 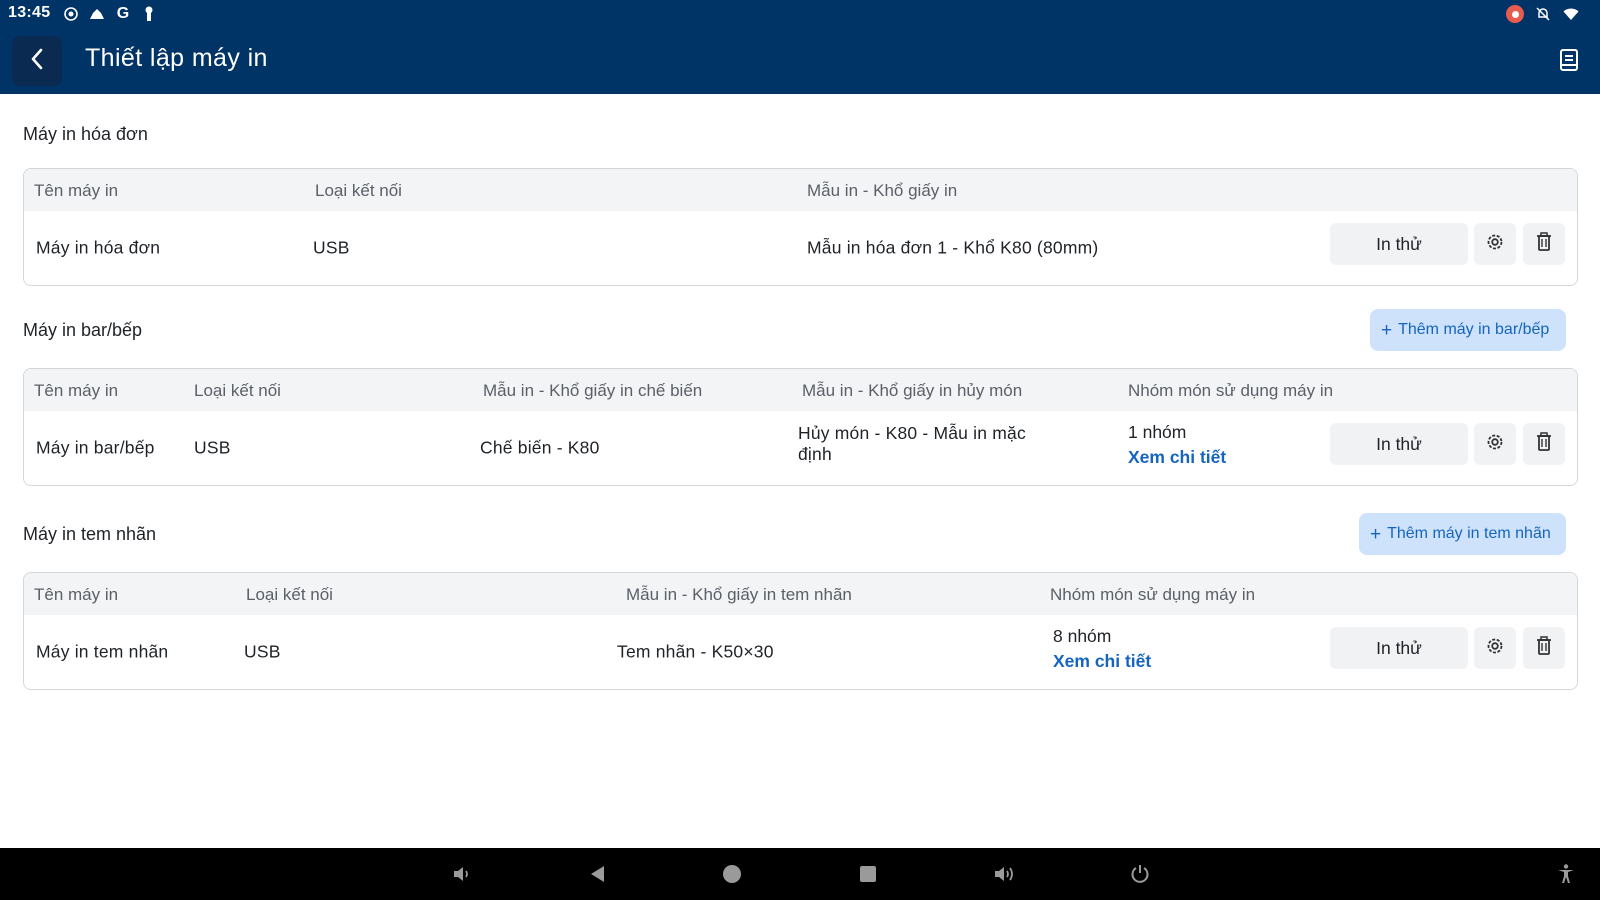 What do you see at coordinates (732, 874) in the screenshot?
I see `home-icon` at bounding box center [732, 874].